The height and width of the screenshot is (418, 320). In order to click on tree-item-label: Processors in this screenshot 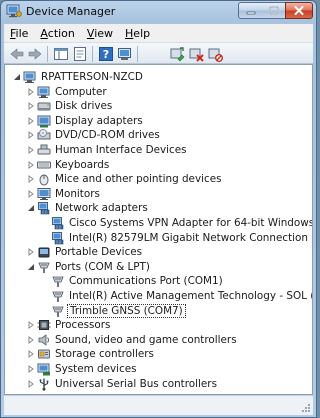, I will do `click(83, 325)`.